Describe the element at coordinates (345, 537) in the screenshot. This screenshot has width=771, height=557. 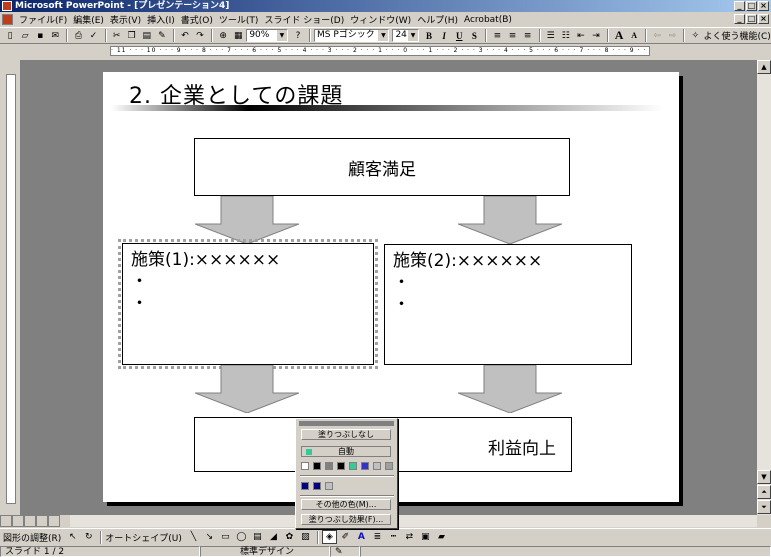
I see `line-color-icon: ✐` at that location.